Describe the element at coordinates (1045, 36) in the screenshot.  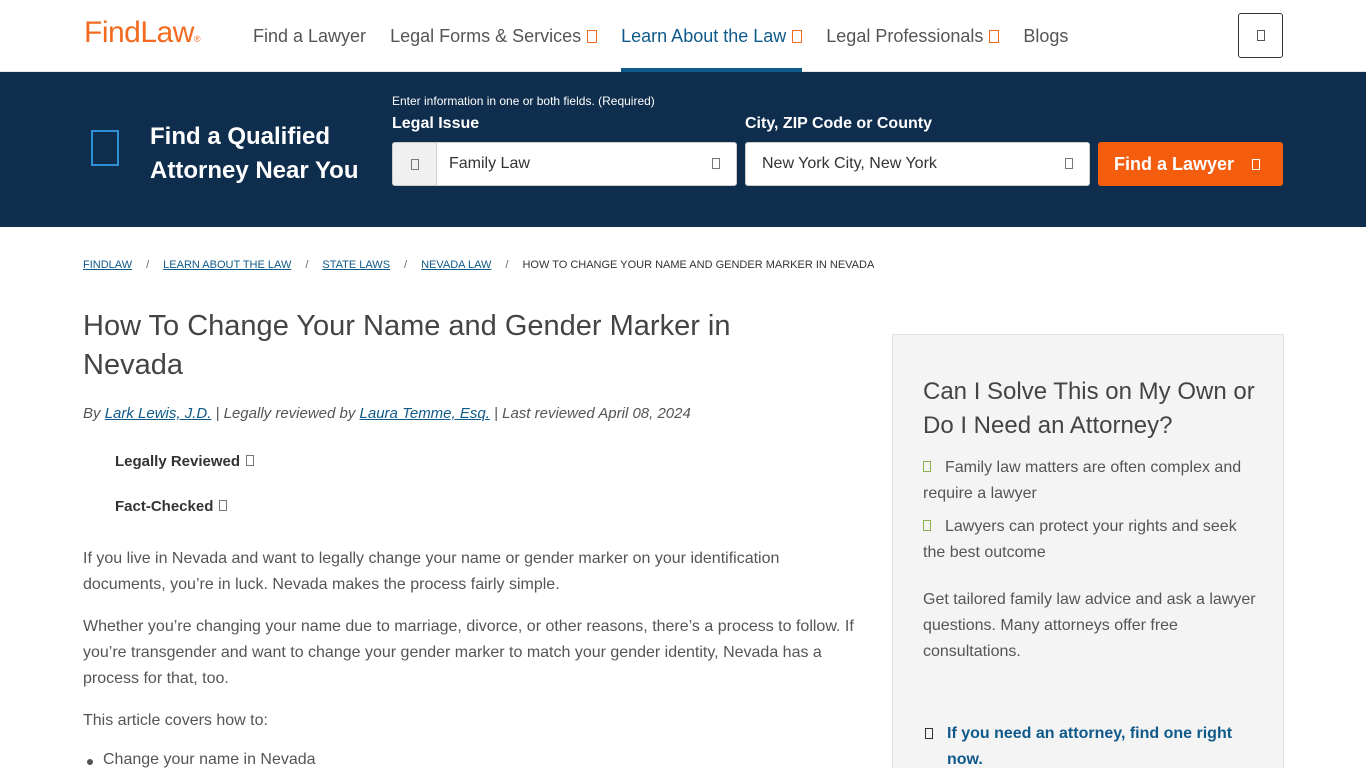
I see `nav-blogs: Blogs` at that location.